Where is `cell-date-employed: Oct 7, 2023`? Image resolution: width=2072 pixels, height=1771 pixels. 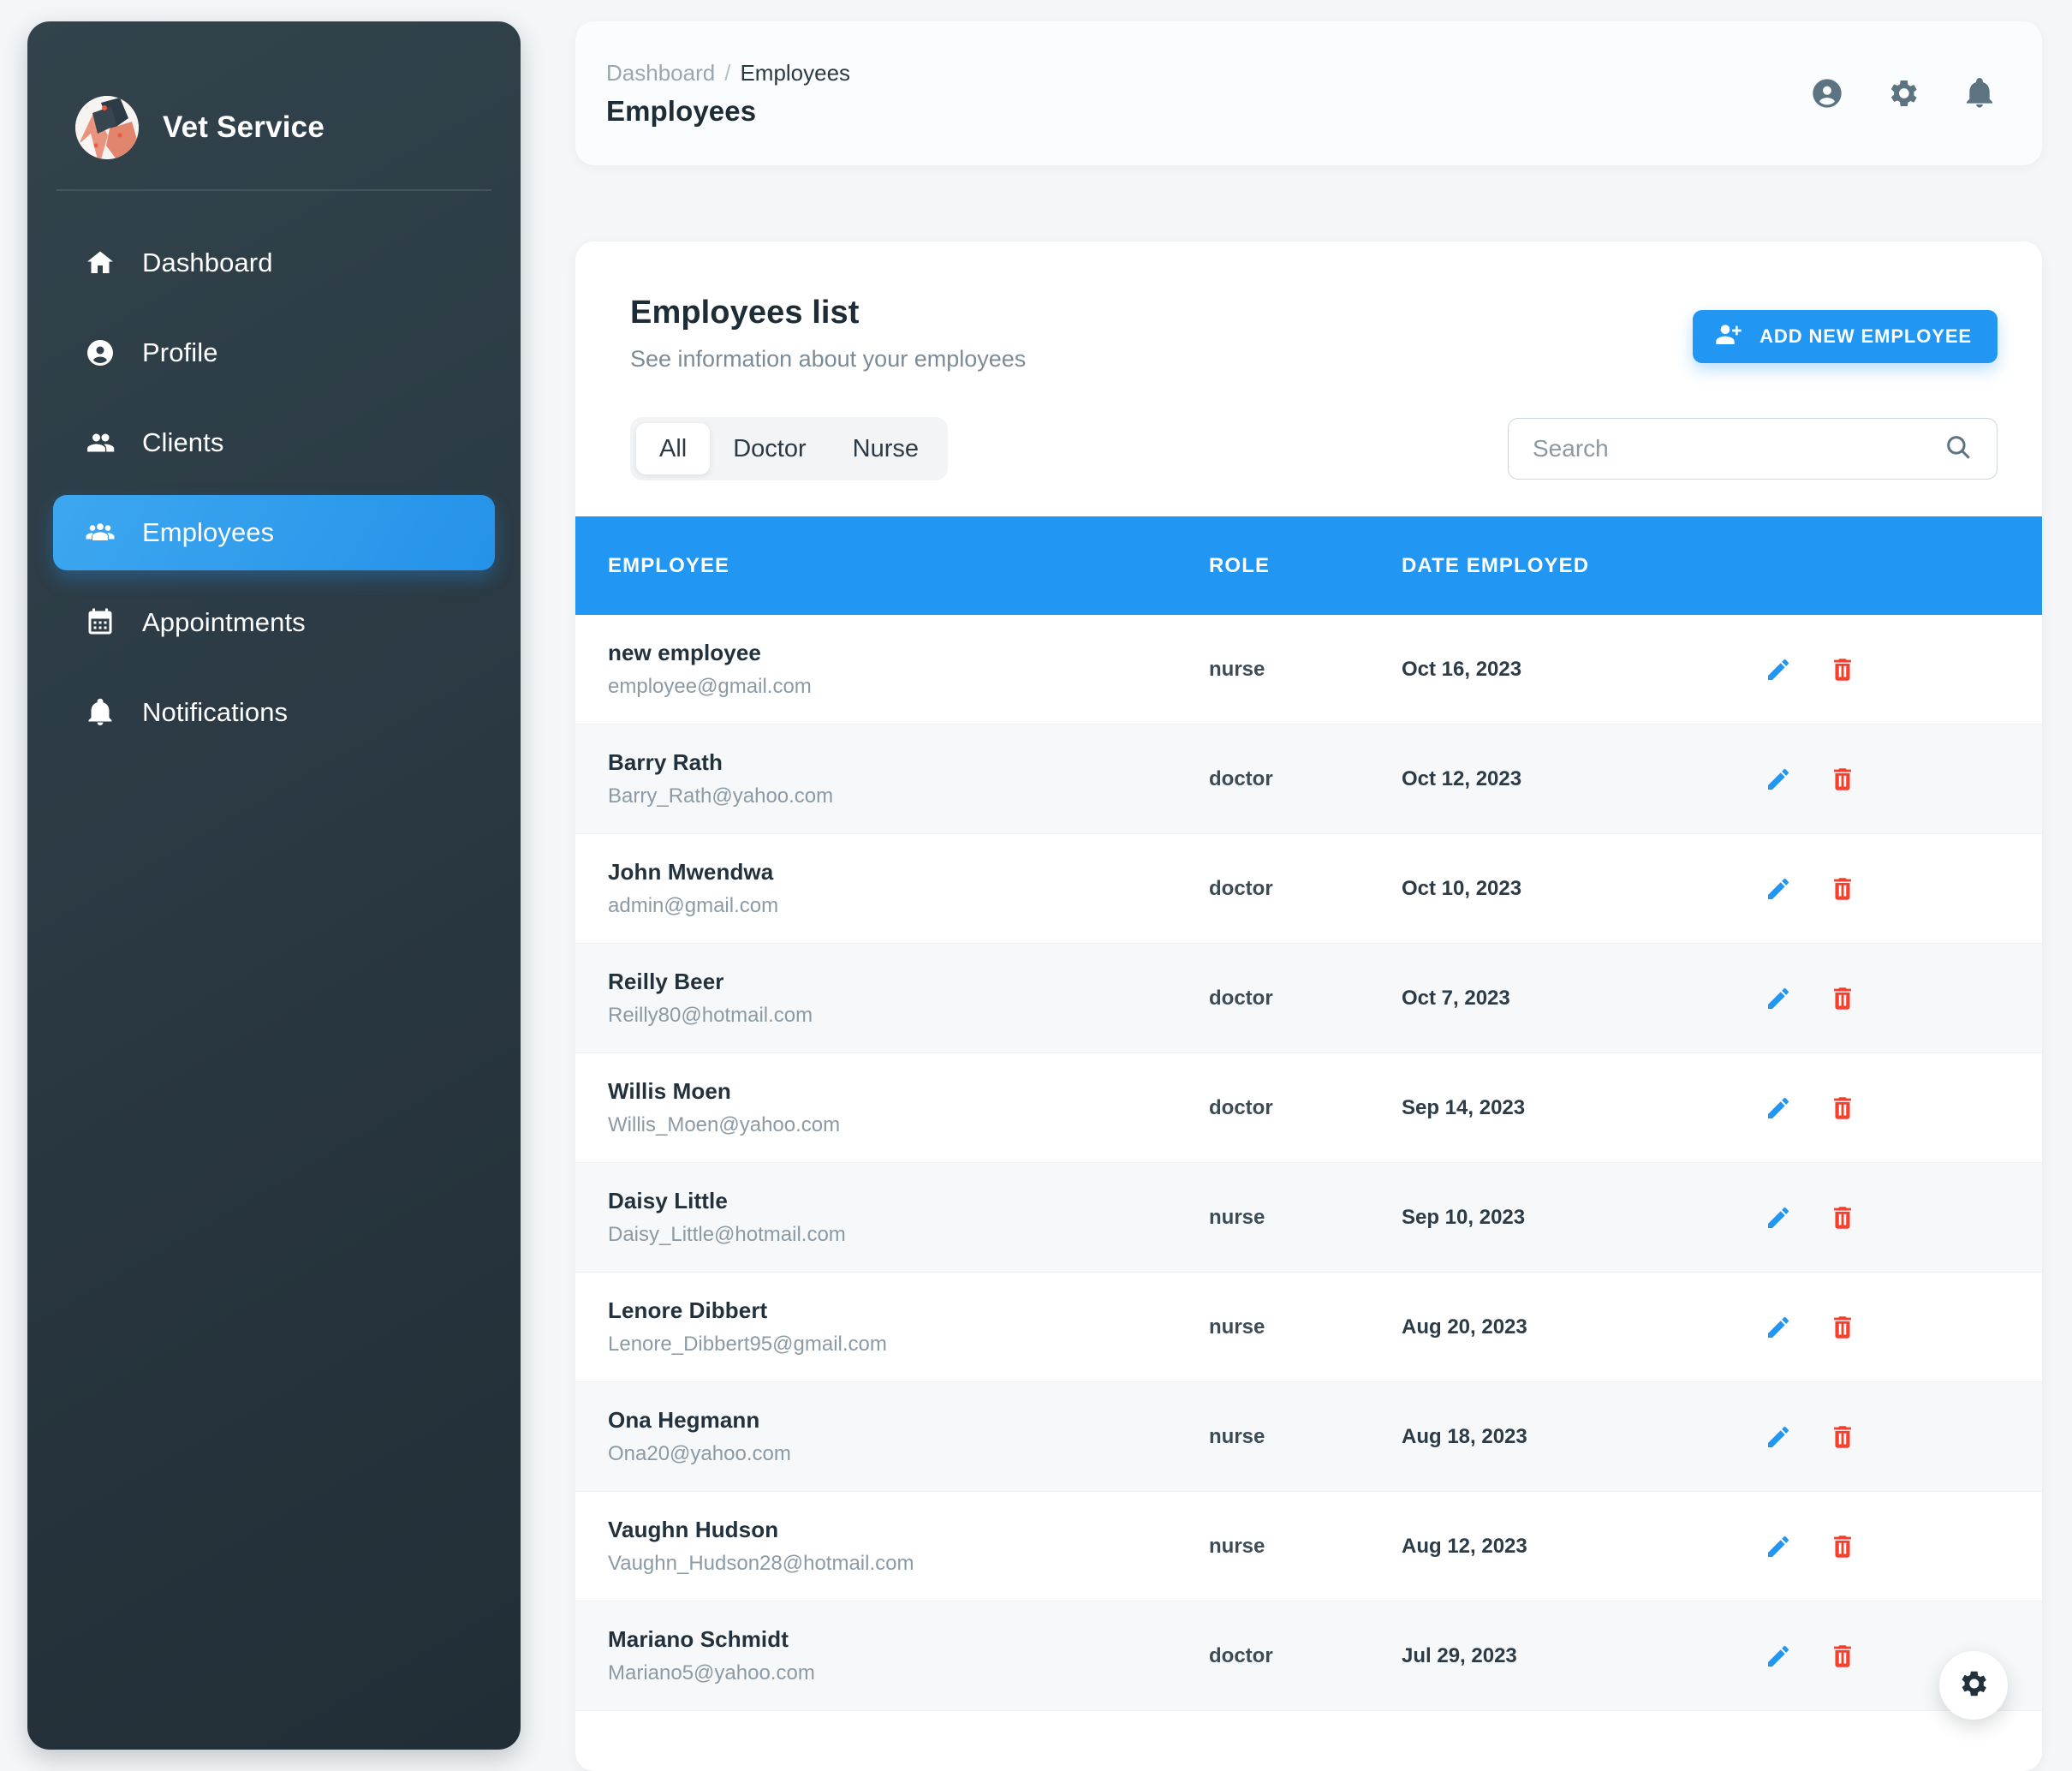
cell-date-employed: Oct 7, 2023 is located at coordinates (1456, 998).